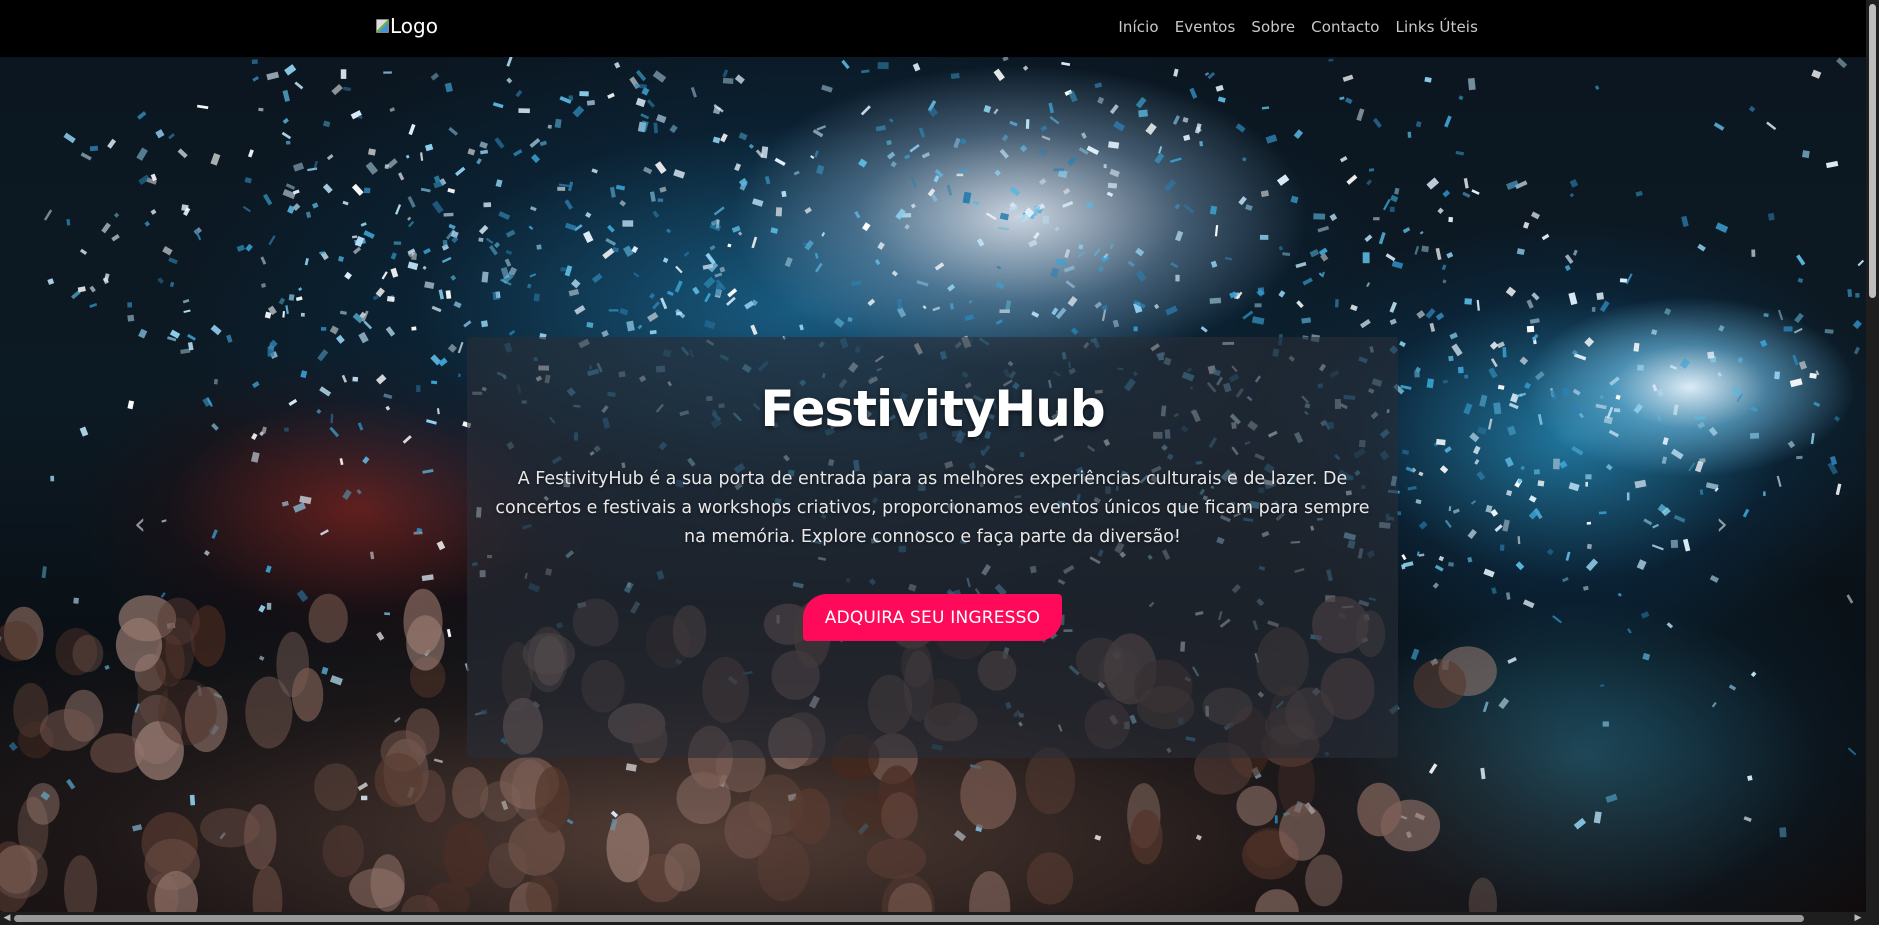  I want to click on nav-link-eventos: Eventos, so click(1205, 27).